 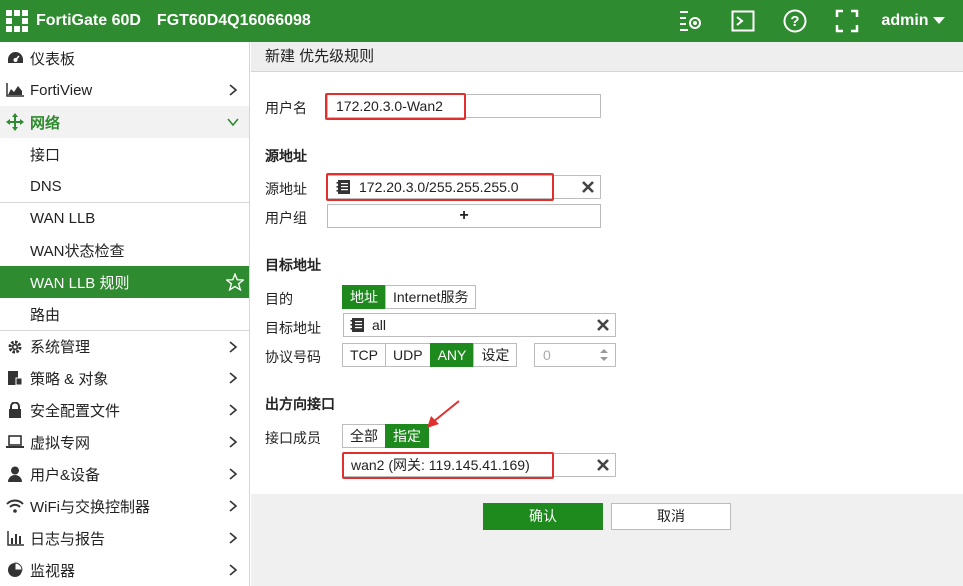 I want to click on user-icon, so click(x=15, y=474).